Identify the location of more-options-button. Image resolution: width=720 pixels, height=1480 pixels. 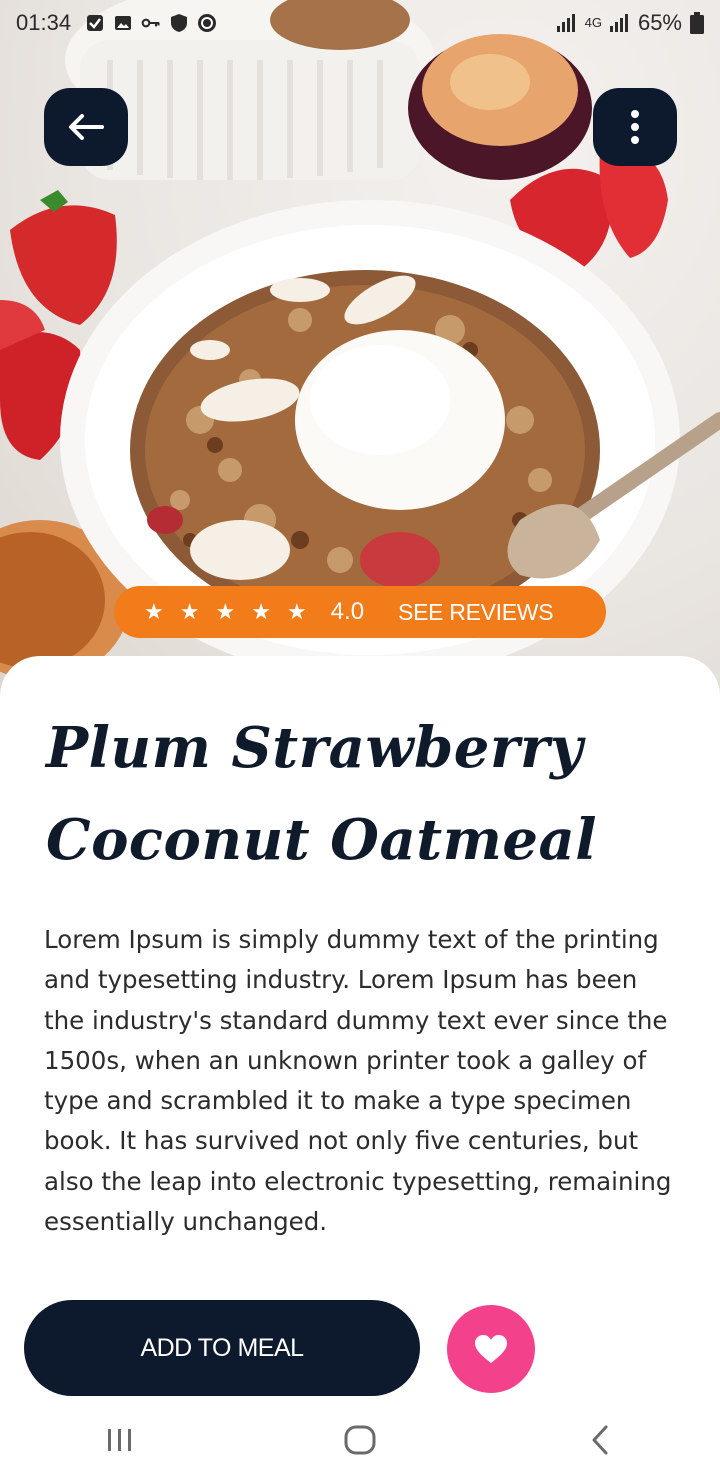
(635, 127).